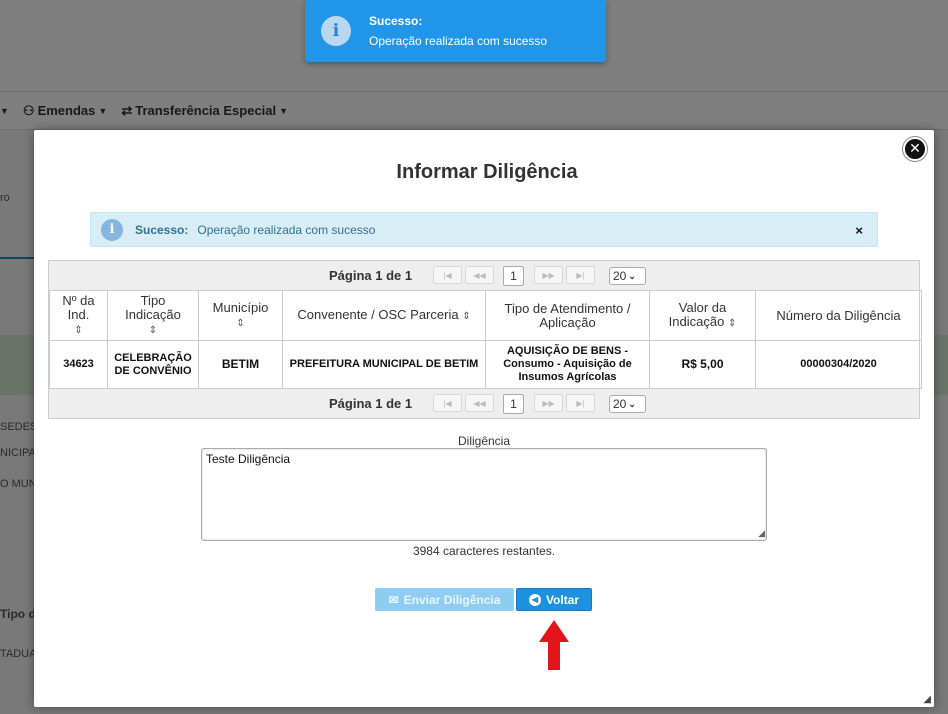 The height and width of the screenshot is (714, 948). What do you see at coordinates (153, 315) in the screenshot?
I see `col-header-tipo-indicacao: Tipo Indicação ⇕` at bounding box center [153, 315].